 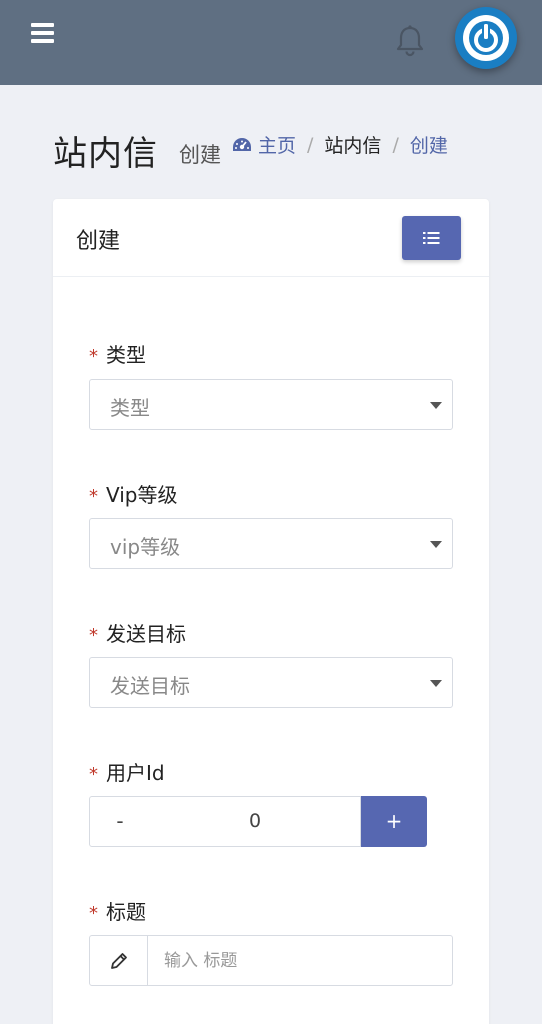 I want to click on avatar, so click(x=486, y=38).